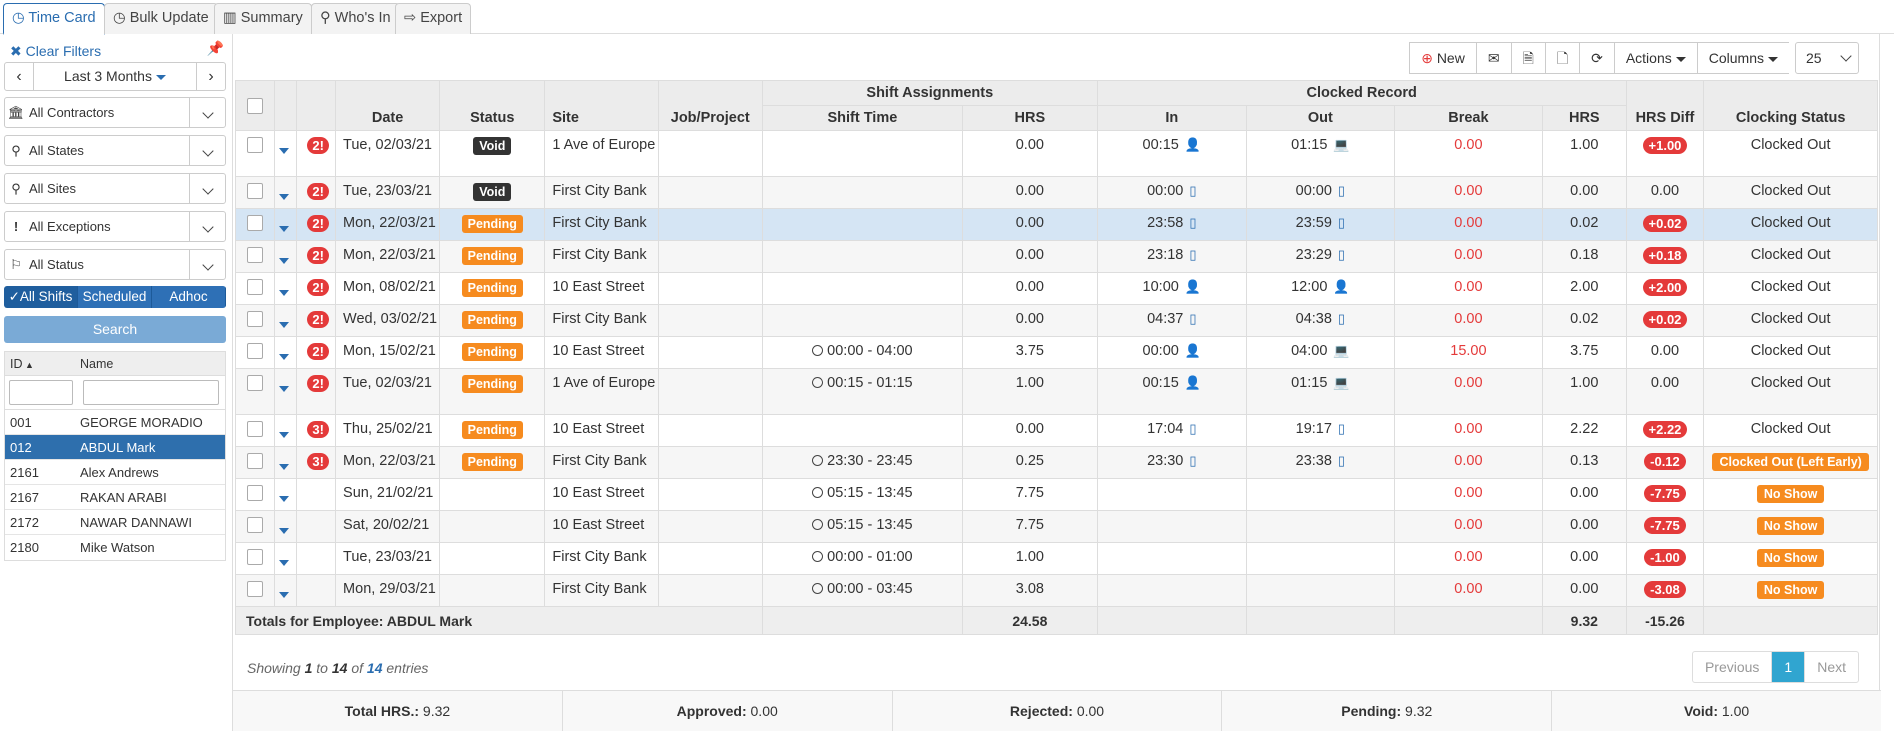  What do you see at coordinates (254, 105) in the screenshot?
I see `select-all-checkbox` at bounding box center [254, 105].